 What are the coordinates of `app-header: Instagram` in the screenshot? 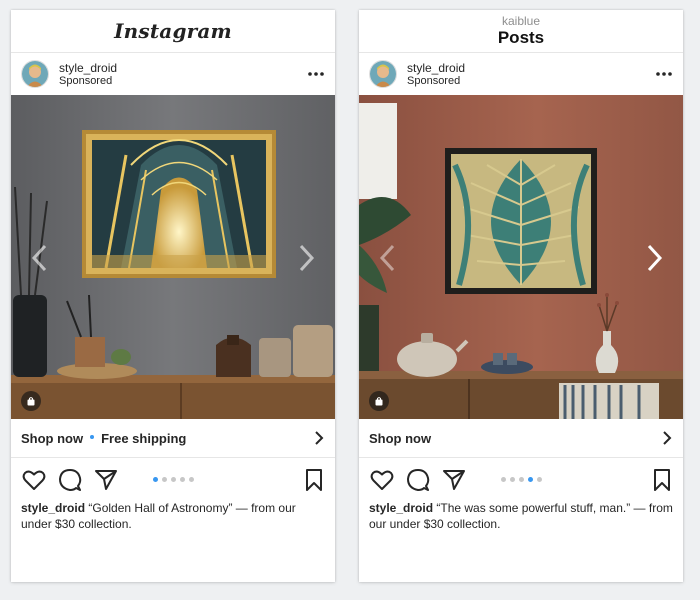 It's located at (173, 31).